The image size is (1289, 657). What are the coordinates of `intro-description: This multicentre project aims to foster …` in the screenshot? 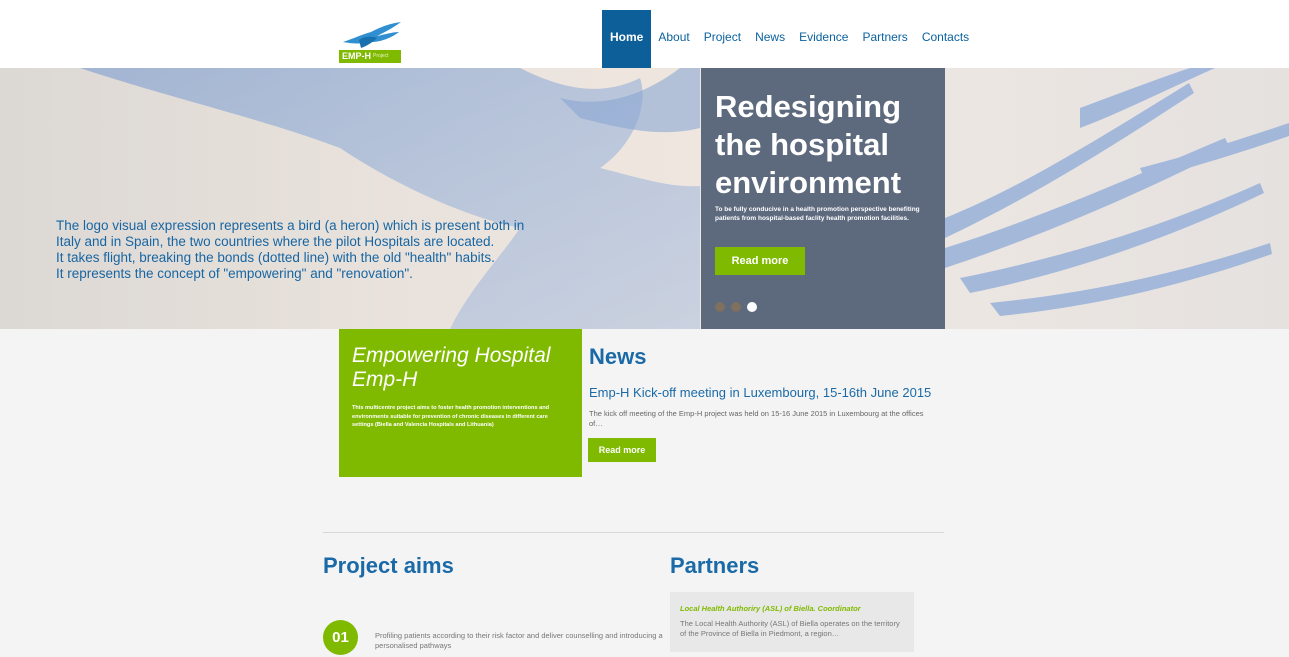 It's located at (451, 416).